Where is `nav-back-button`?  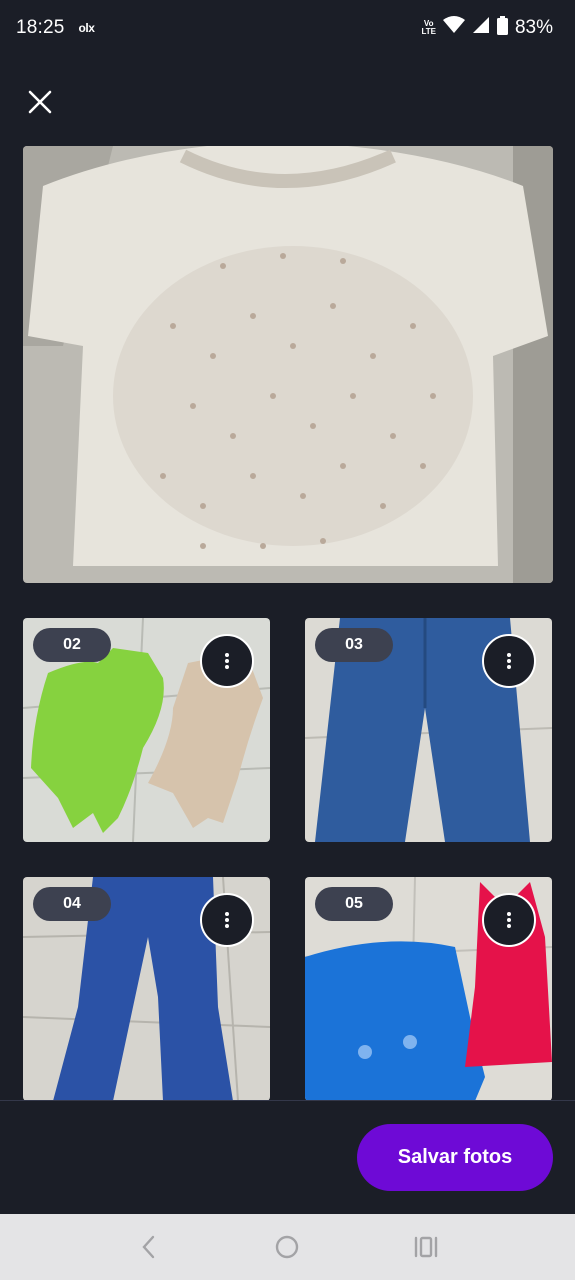
nav-back-button is located at coordinates (149, 1247).